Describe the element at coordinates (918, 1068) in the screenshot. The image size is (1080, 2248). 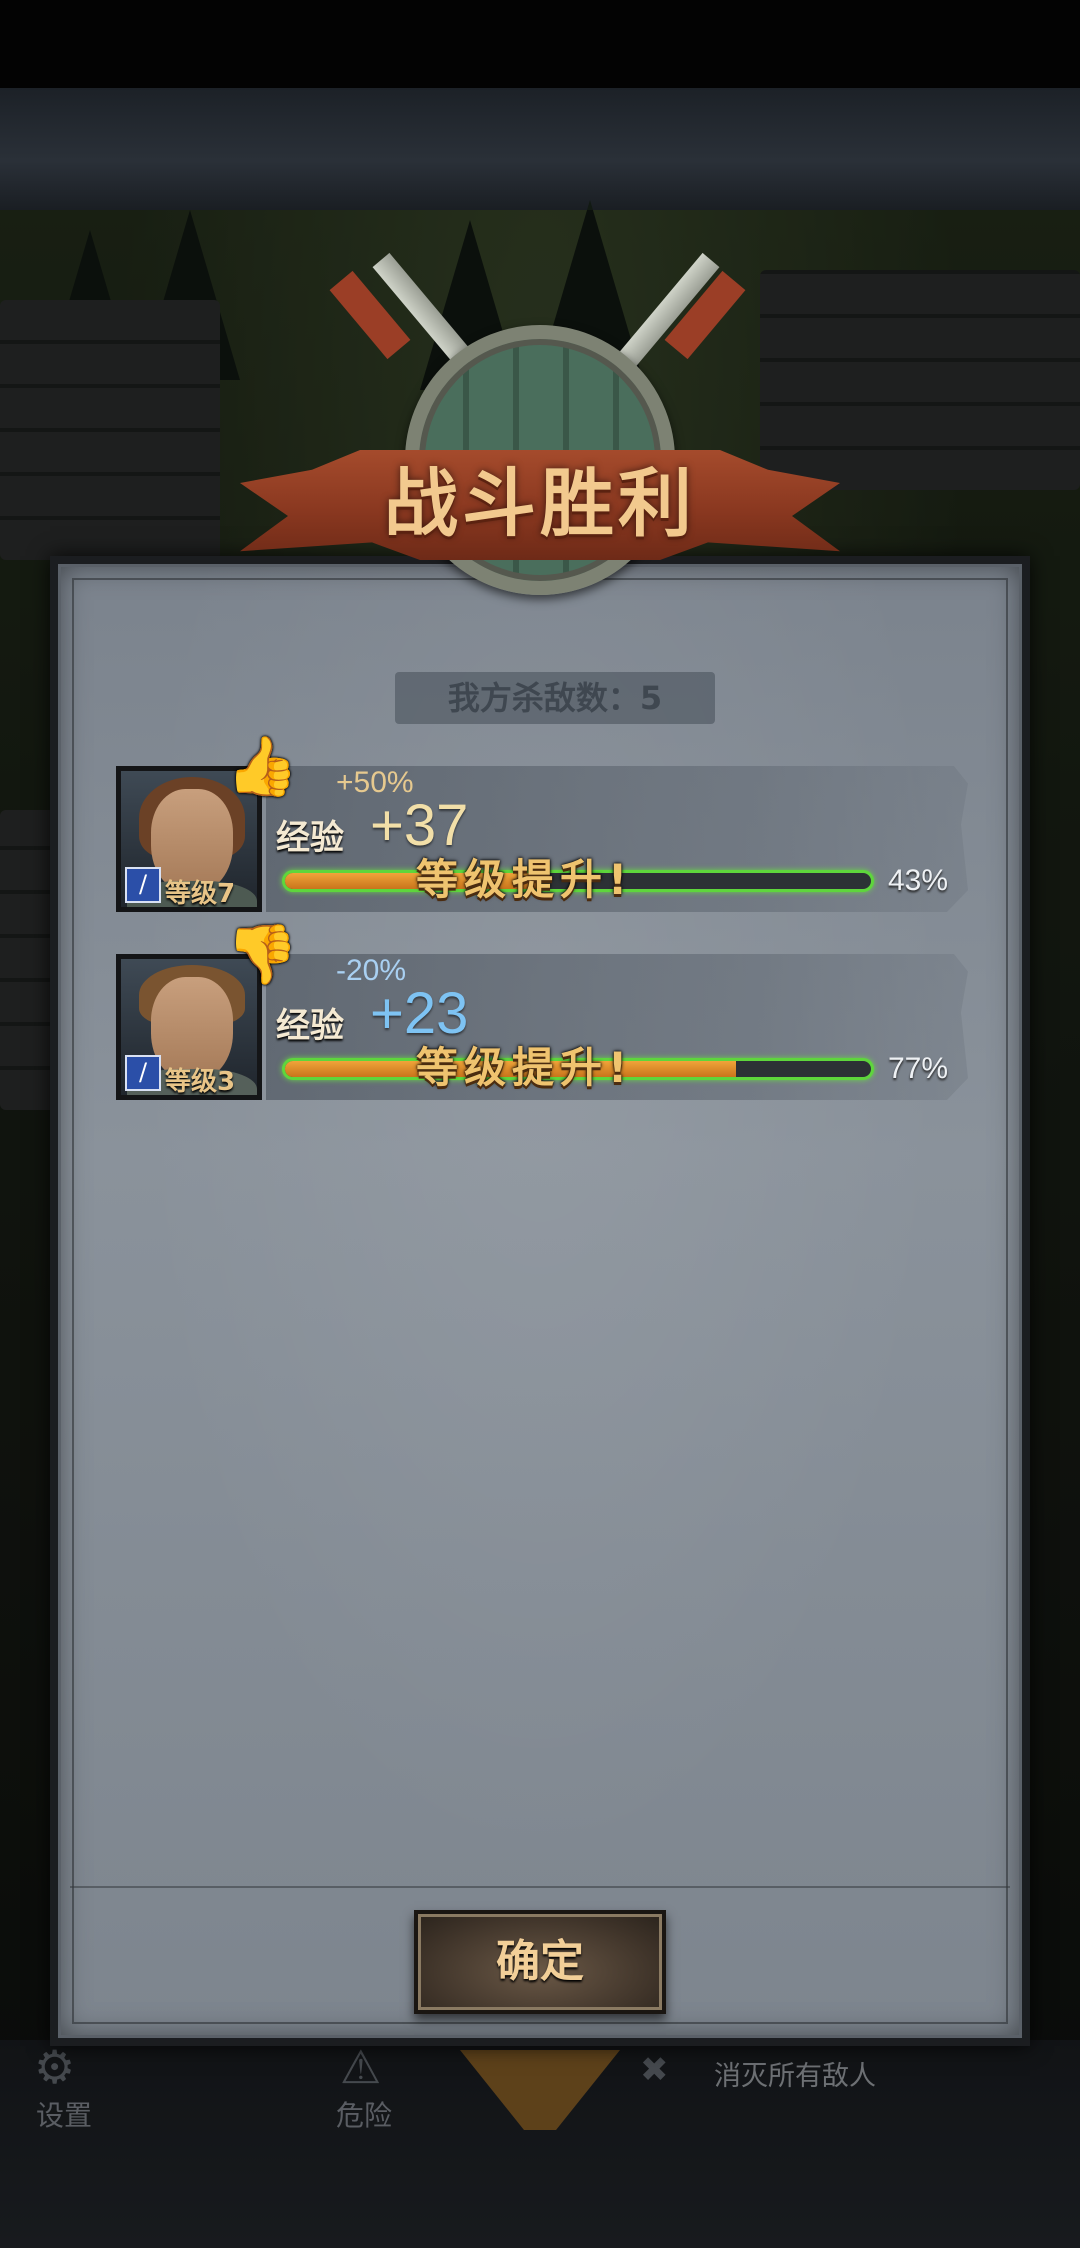
I see `exp-percent: 77%` at that location.